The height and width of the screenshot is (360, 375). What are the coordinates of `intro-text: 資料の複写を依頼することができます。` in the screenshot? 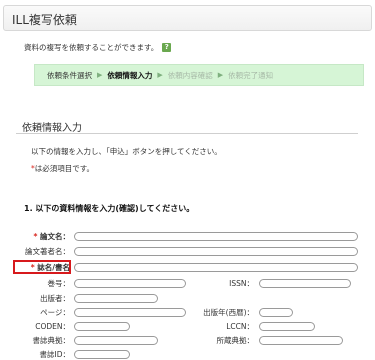 It's located at (91, 47).